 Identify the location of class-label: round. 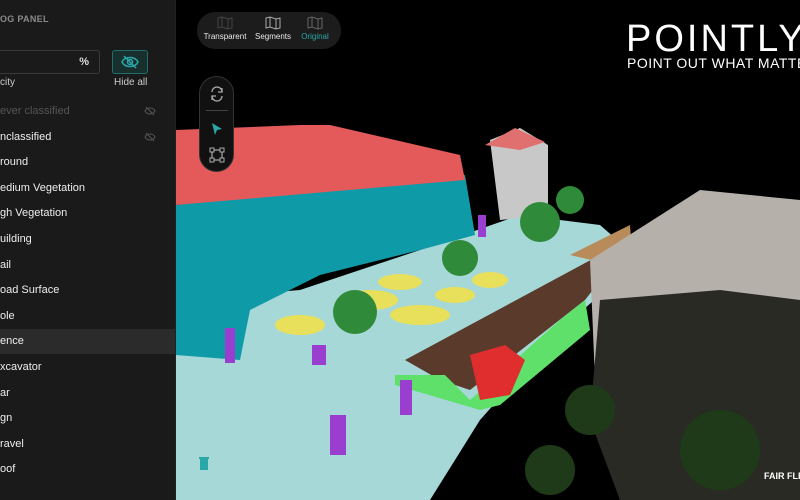
(14, 162).